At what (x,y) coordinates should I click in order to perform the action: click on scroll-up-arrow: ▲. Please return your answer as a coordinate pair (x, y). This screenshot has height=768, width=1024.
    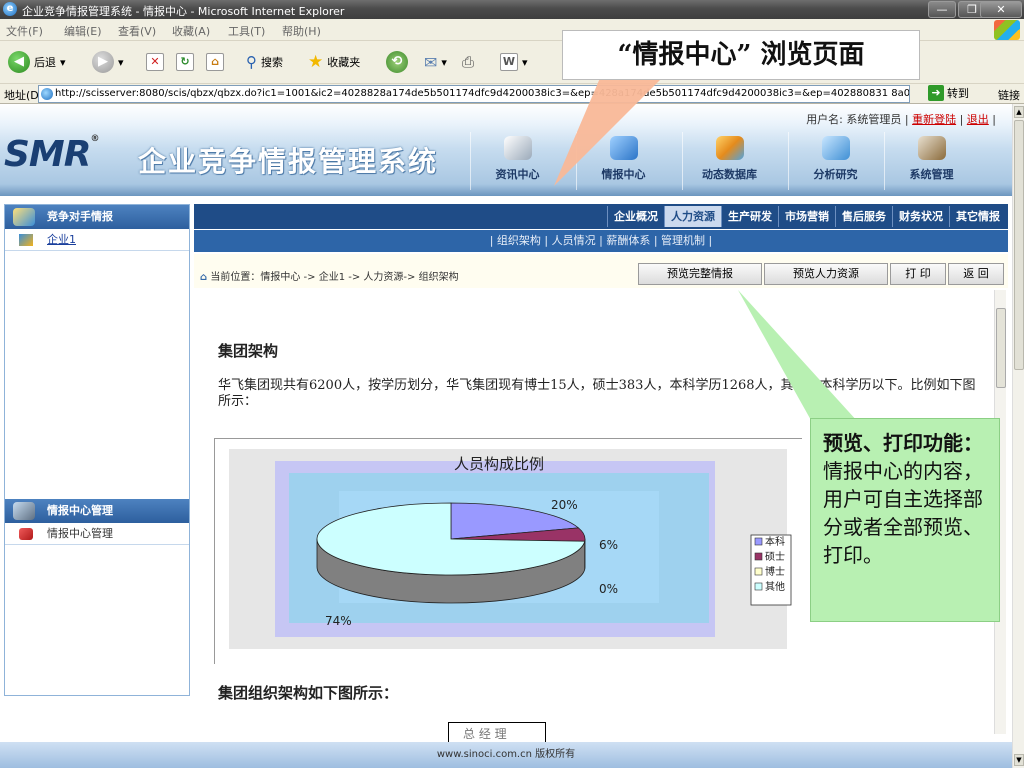
    Looking at the image, I should click on (1019, 112).